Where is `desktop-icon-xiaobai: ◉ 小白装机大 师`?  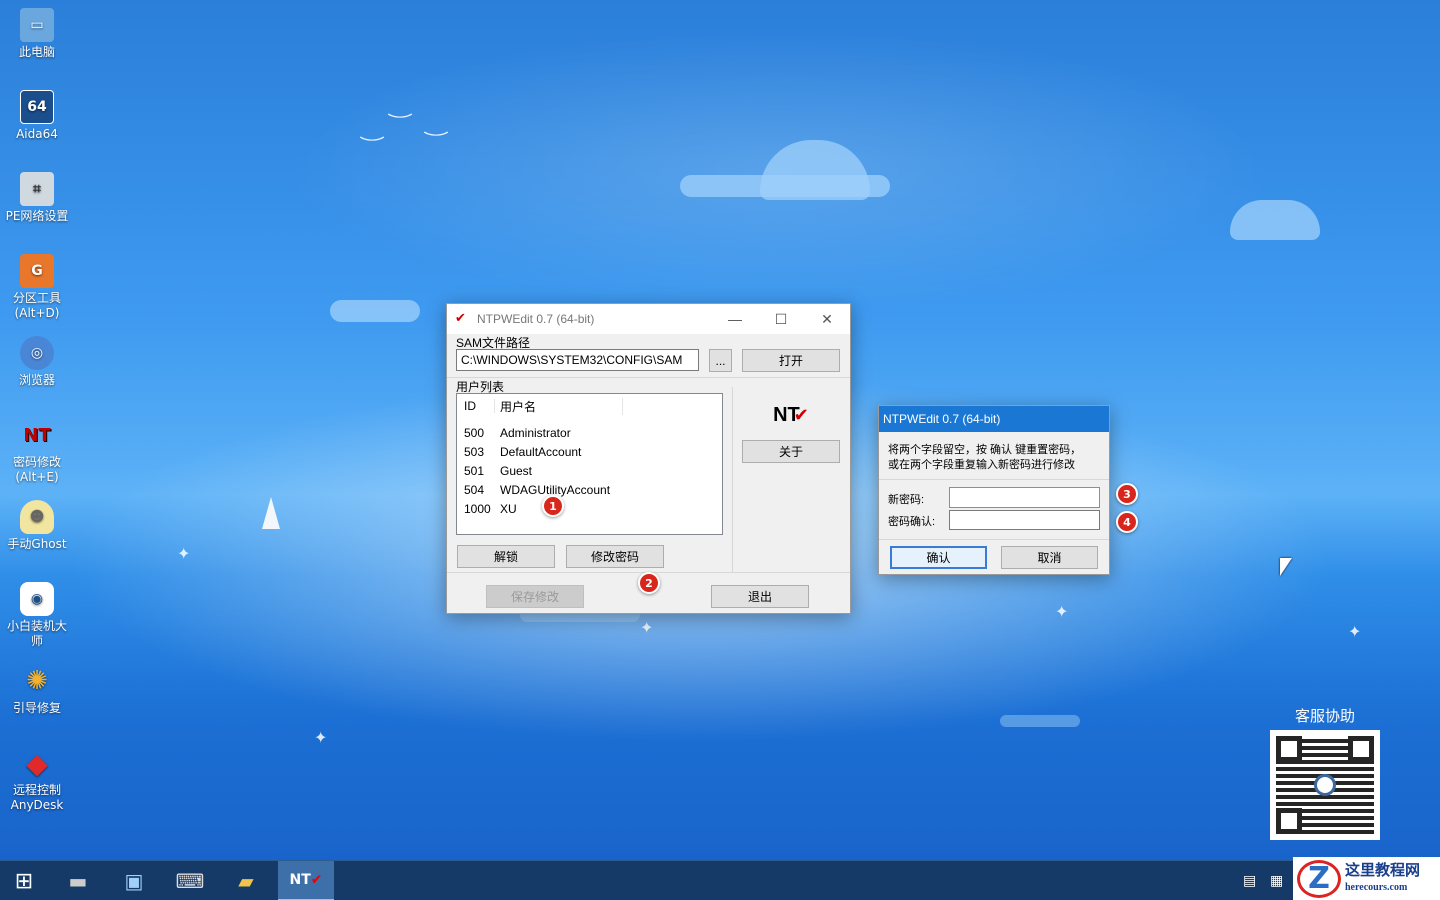 desktop-icon-xiaobai: ◉ 小白装机大 师 is located at coordinates (37, 615).